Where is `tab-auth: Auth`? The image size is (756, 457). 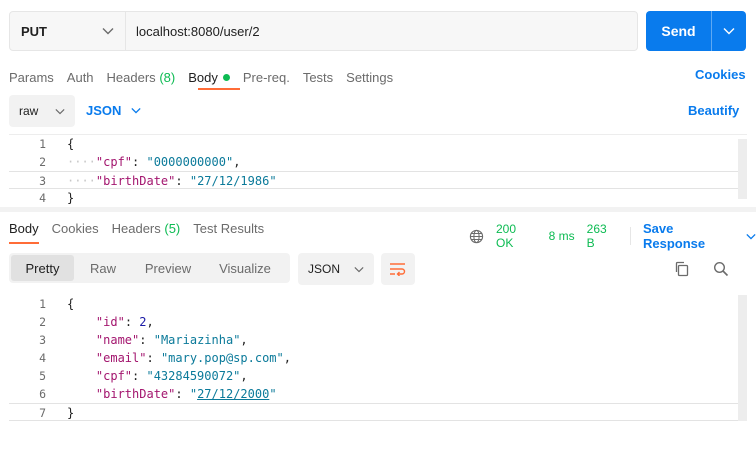 tab-auth: Auth is located at coordinates (80, 77).